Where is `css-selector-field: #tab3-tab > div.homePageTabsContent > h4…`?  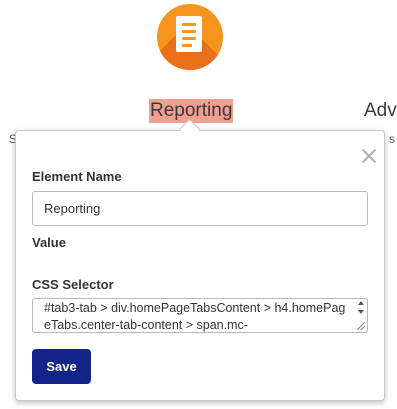 css-selector-field: #tab3-tab > div.homePageTabsContent > h4… is located at coordinates (200, 315).